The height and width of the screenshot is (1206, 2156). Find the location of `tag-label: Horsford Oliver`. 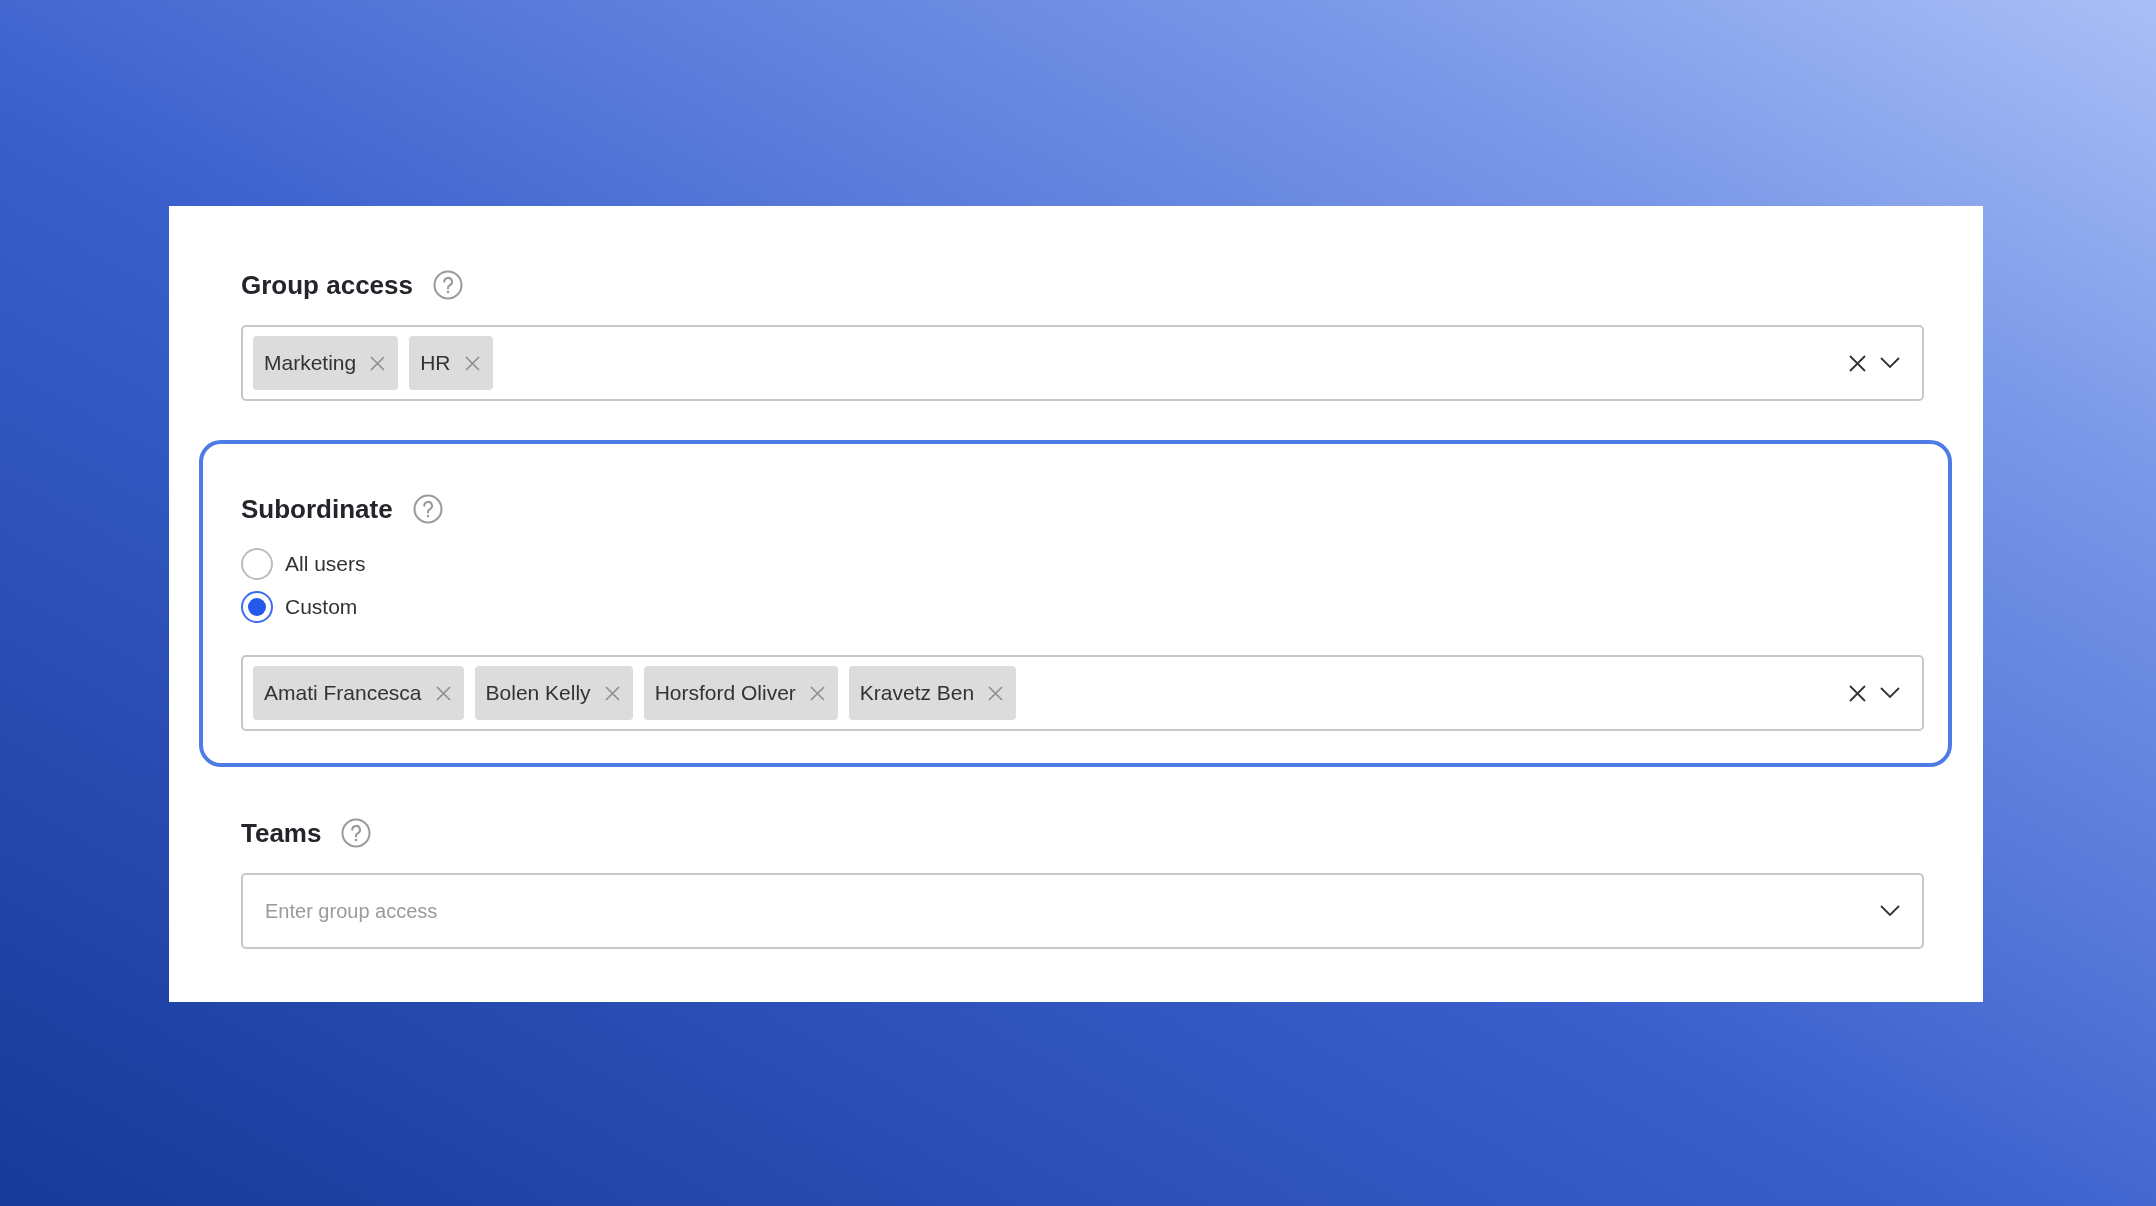

tag-label: Horsford Oliver is located at coordinates (725, 693).